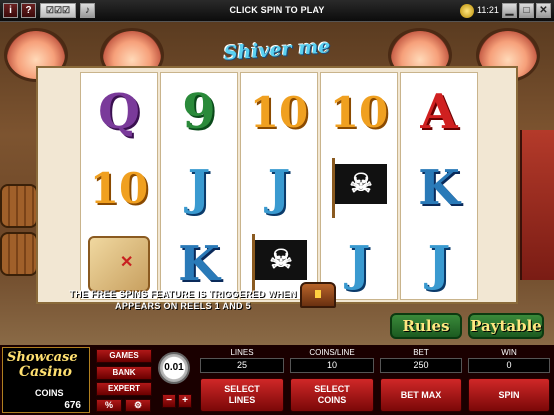 The image size is (554, 415). I want to click on casino-logo: Showcase Casino COINS 676, so click(46, 380).